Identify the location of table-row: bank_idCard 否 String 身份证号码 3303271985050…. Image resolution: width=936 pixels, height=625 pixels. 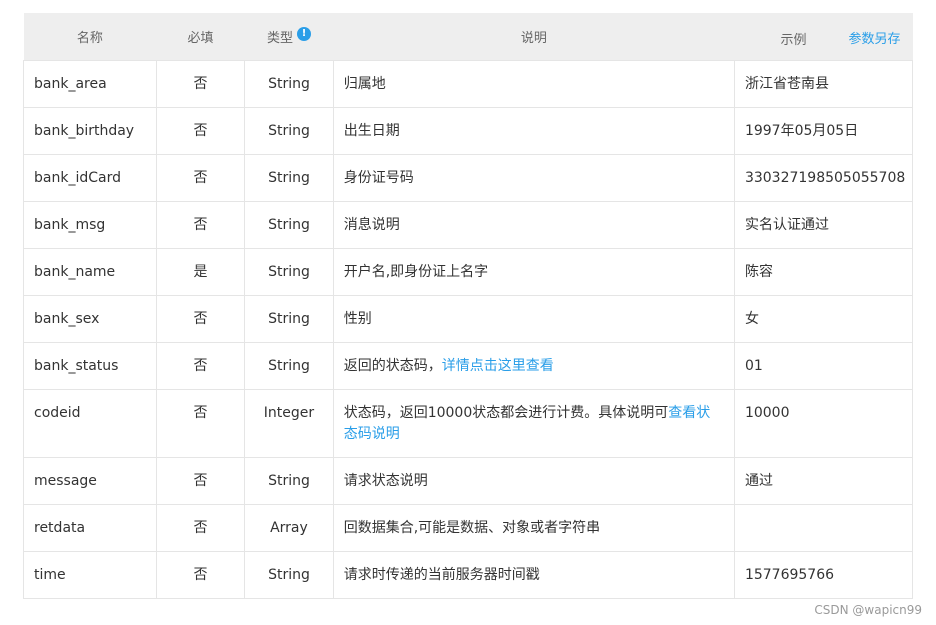
(468, 178).